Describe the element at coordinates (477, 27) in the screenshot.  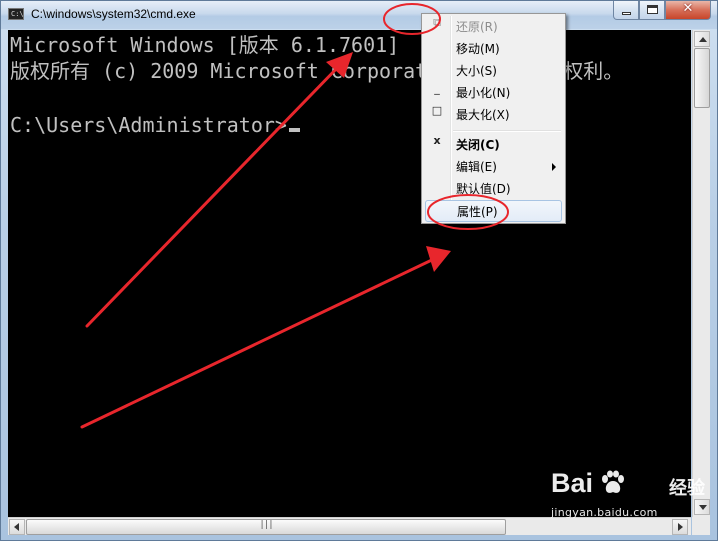
I see `menu-item-label: 还原(R)` at that location.